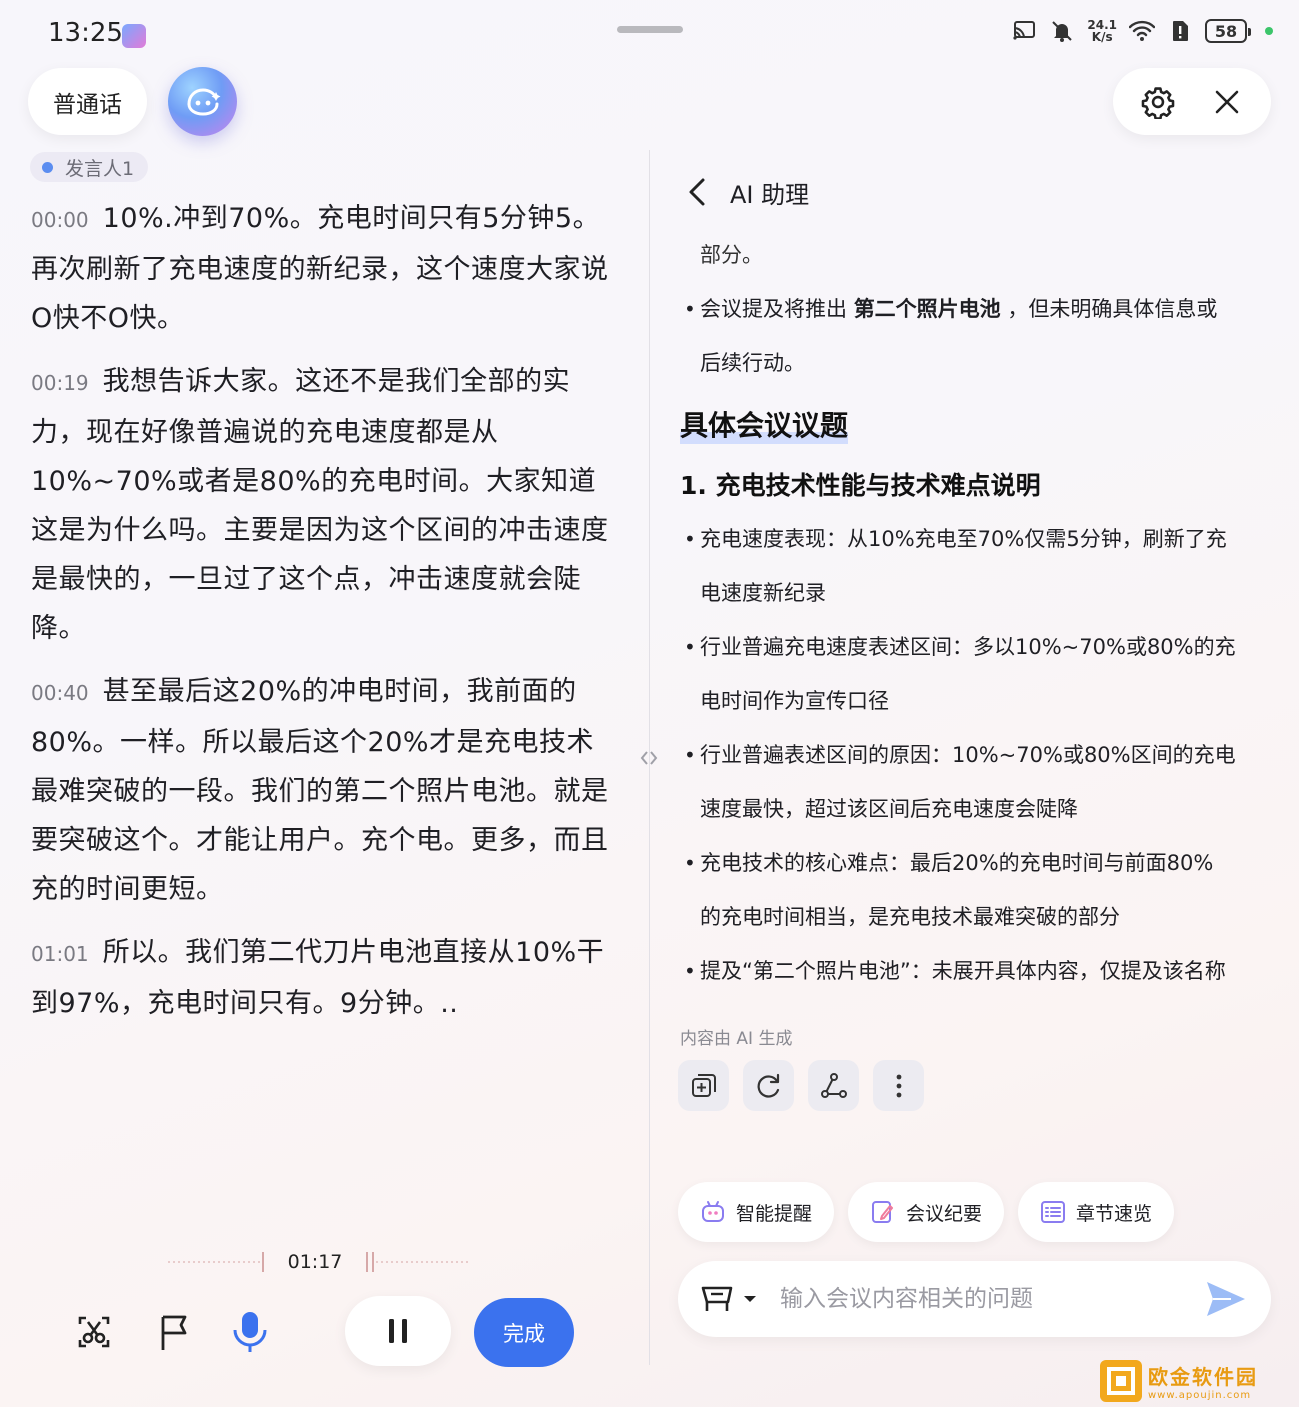 The image size is (1299, 1407). Describe the element at coordinates (85, 33) in the screenshot. I see `status-time: 13:25` at that location.